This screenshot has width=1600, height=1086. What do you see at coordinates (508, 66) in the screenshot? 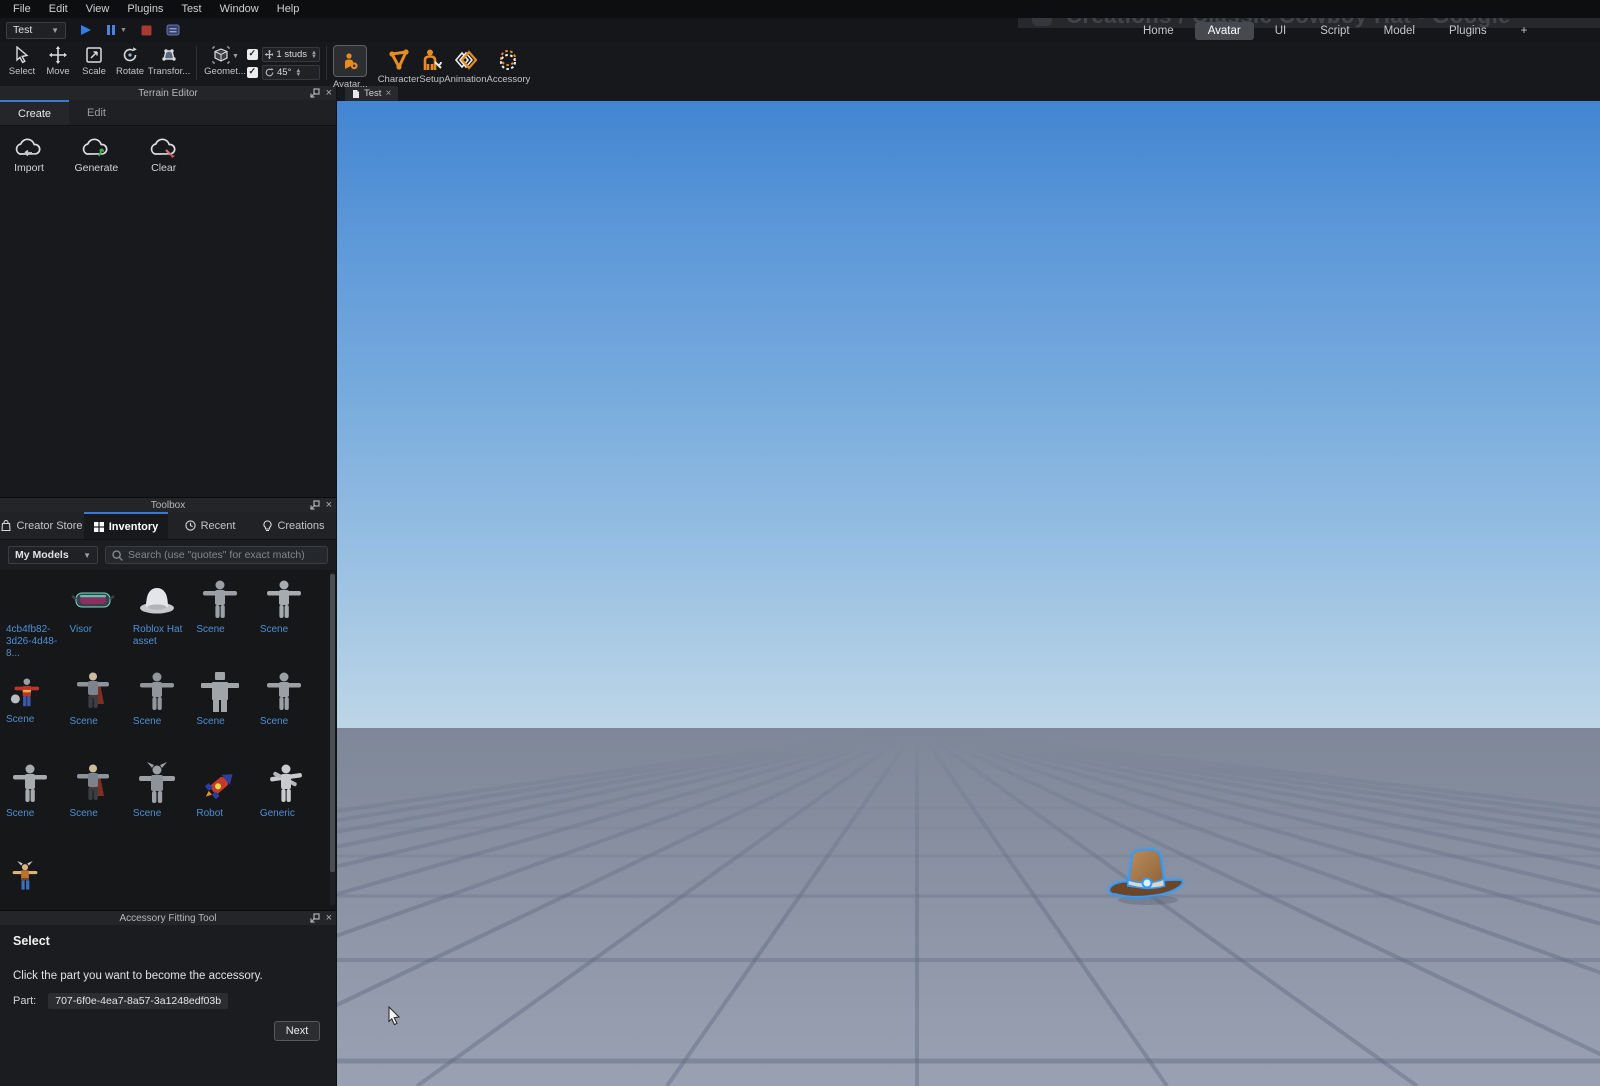
I see `accessory-tool-button: Accessory` at bounding box center [508, 66].